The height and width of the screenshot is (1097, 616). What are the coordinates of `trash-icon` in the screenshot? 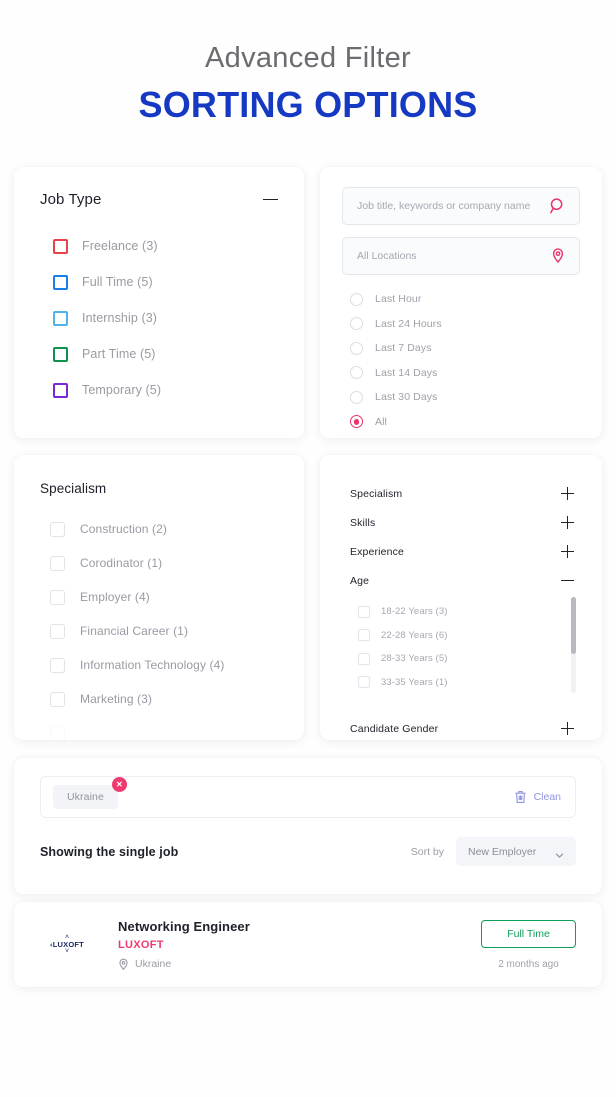 It's located at (520, 797).